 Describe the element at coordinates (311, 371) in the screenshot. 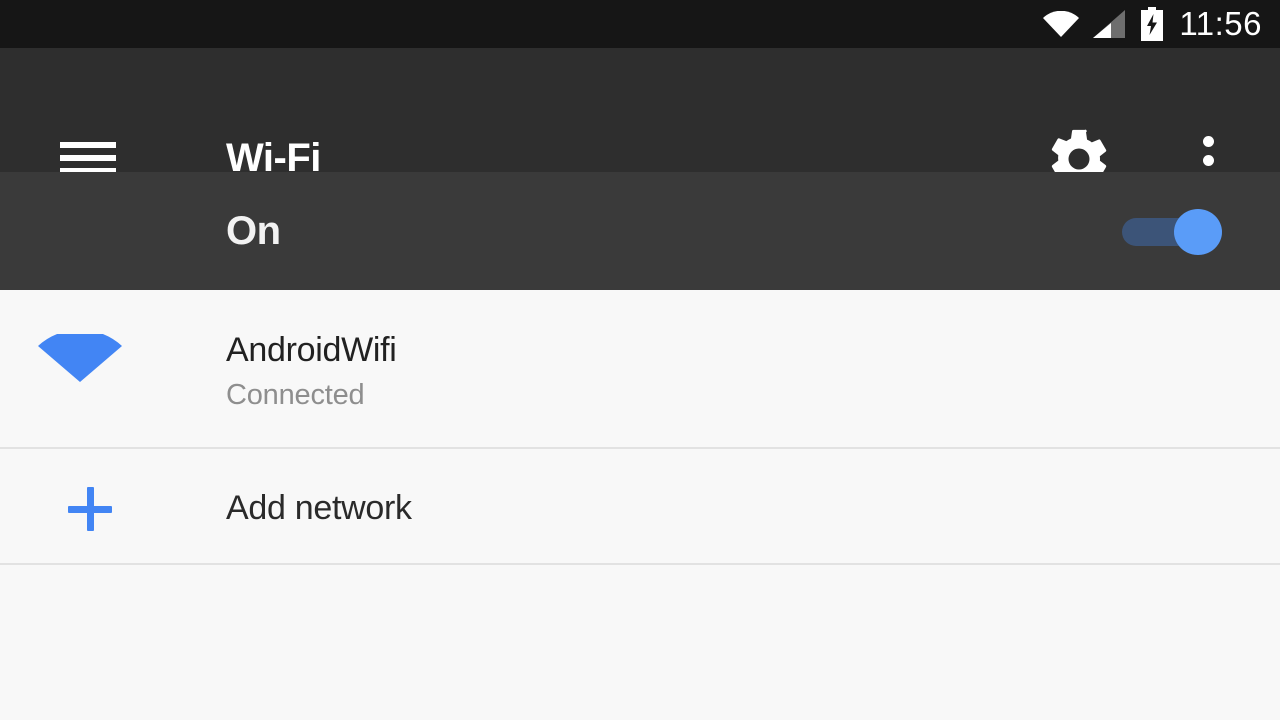

I see `network-text-block: AndroidWifi Connected` at that location.